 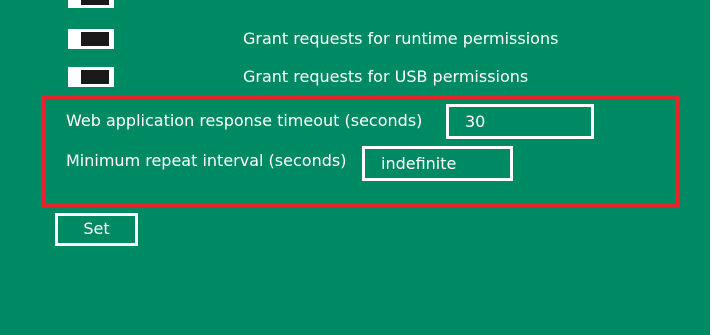 I want to click on set-button: Set, so click(x=96, y=229).